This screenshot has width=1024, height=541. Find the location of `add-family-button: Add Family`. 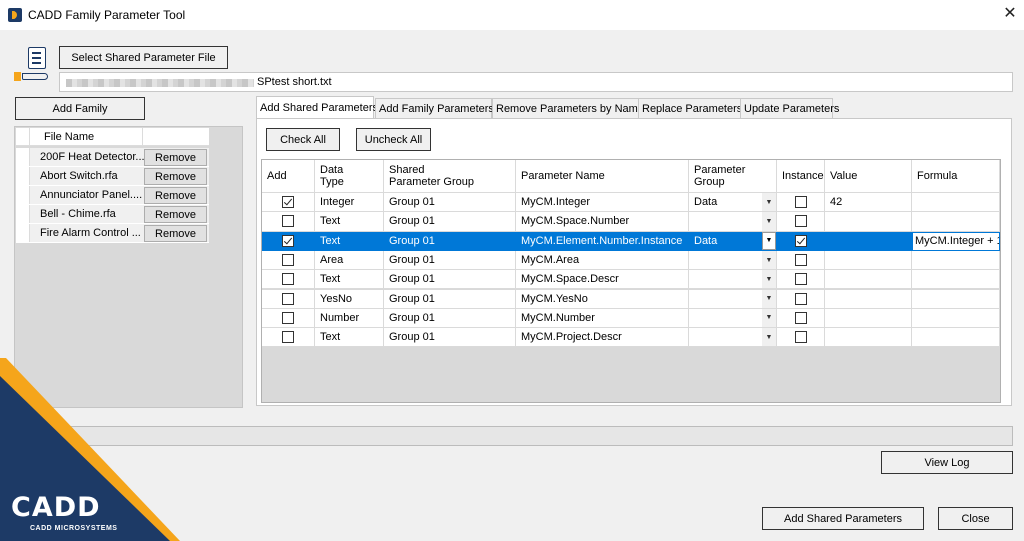

add-family-button: Add Family is located at coordinates (80, 108).